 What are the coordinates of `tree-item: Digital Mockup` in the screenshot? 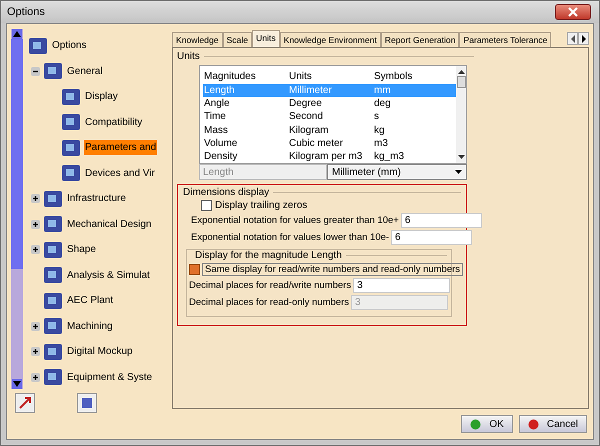 It's located at (100, 352).